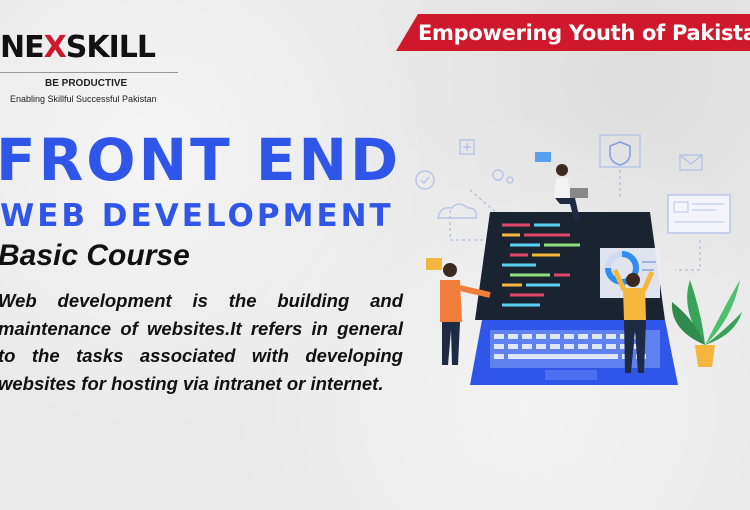 The image size is (750, 510). Describe the element at coordinates (467, 147) in the screenshot. I see `plus-icon` at that location.